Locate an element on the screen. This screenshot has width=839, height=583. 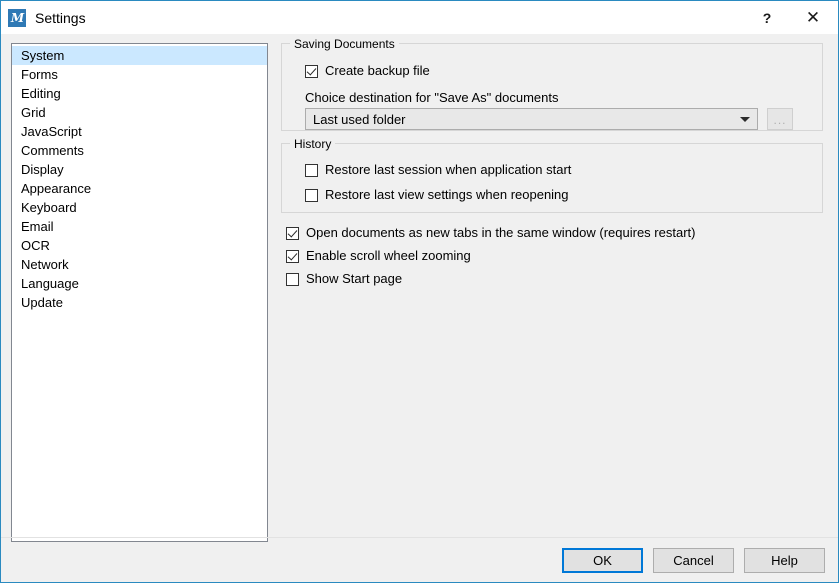
enable-scroll-wheel-zooming-checkbox-row: Enable scroll wheel zooming is located at coordinates (554, 256).